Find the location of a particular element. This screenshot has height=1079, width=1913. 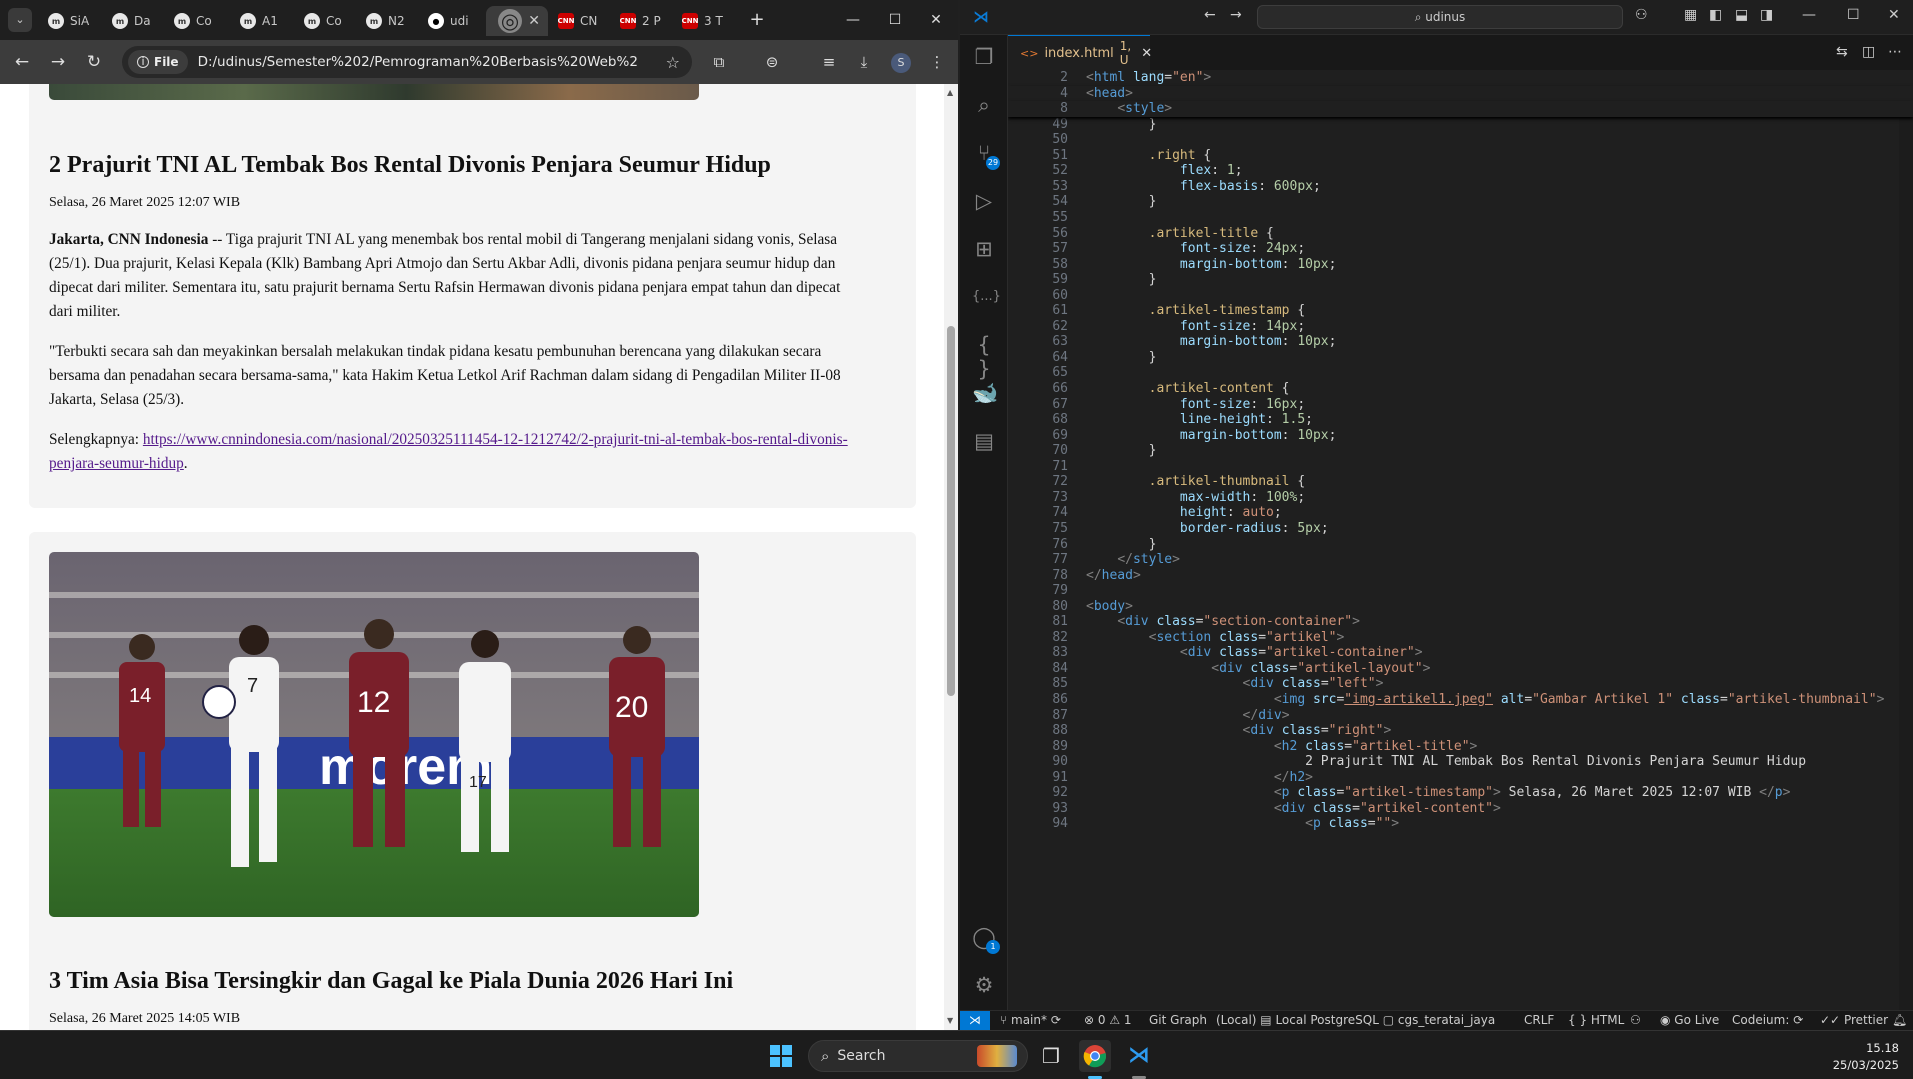

code-line: 84 <div class="artikel-layout"> is located at coordinates (1460, 669).